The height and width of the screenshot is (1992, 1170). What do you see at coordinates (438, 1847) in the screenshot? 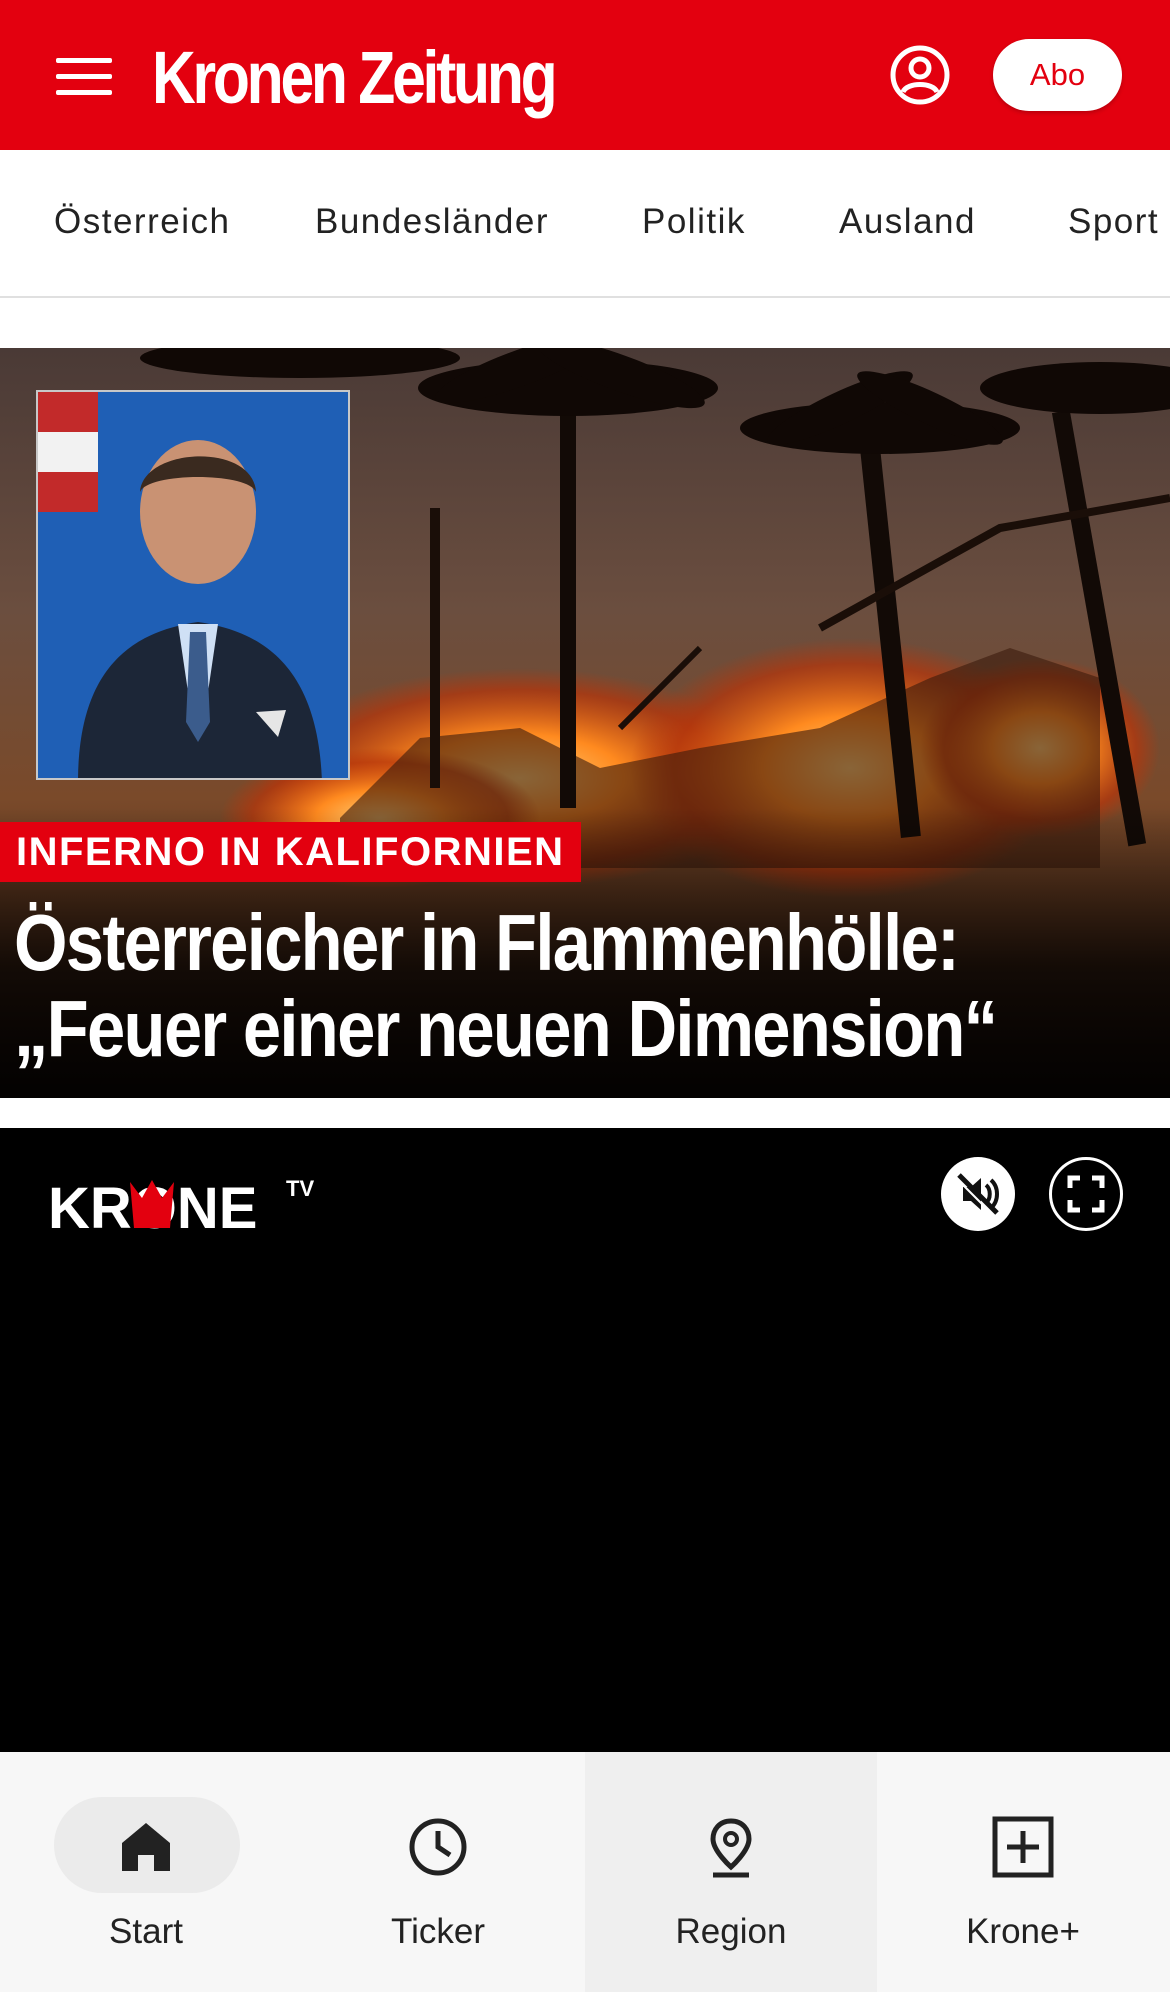
I see `clock-icon` at bounding box center [438, 1847].